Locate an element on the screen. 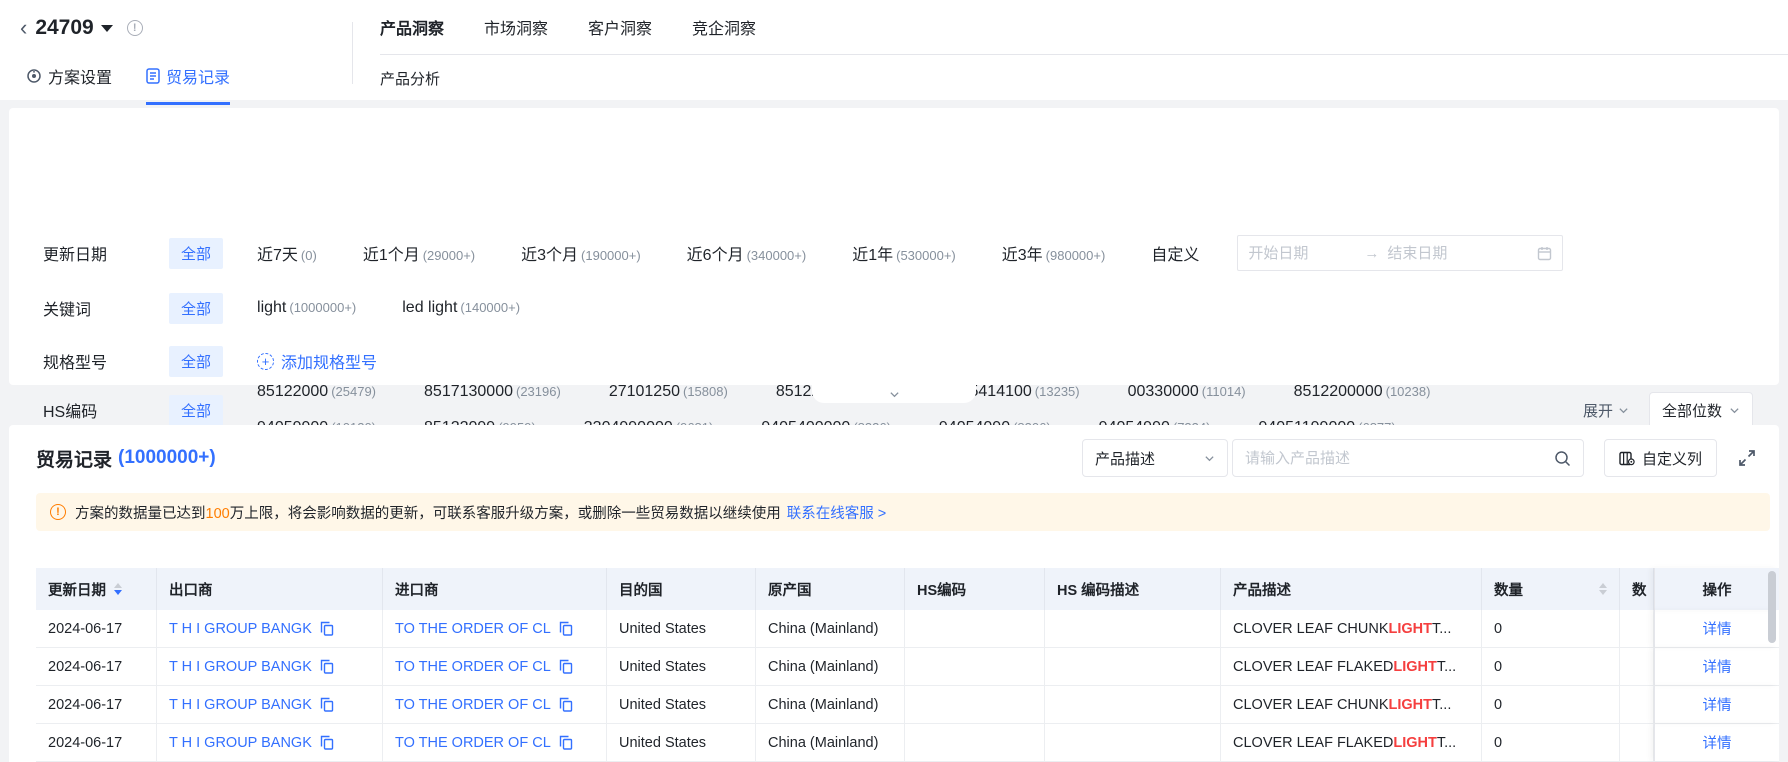 This screenshot has height=762, width=1788. nav-competitor-insight: 竞企洞察 is located at coordinates (724, 34).